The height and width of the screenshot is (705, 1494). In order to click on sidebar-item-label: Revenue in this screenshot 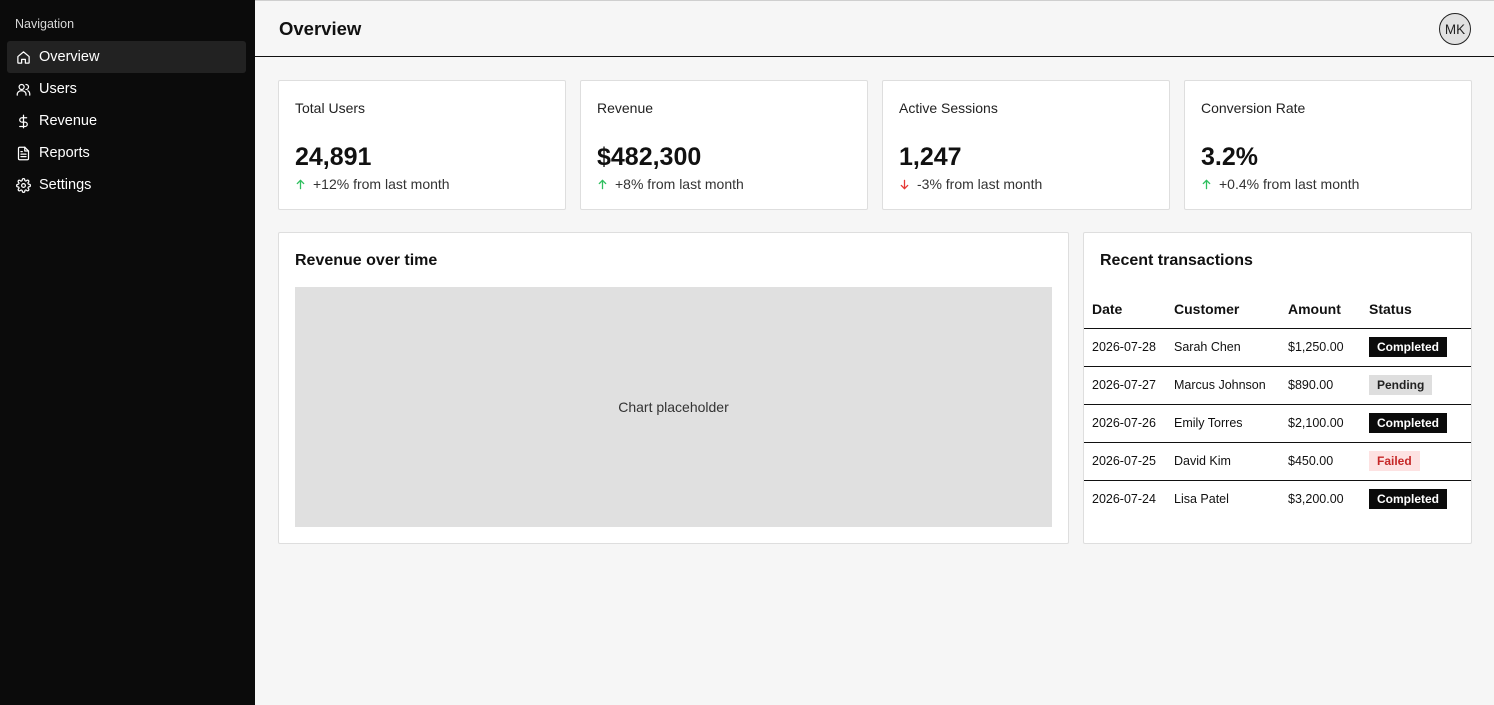, I will do `click(68, 121)`.